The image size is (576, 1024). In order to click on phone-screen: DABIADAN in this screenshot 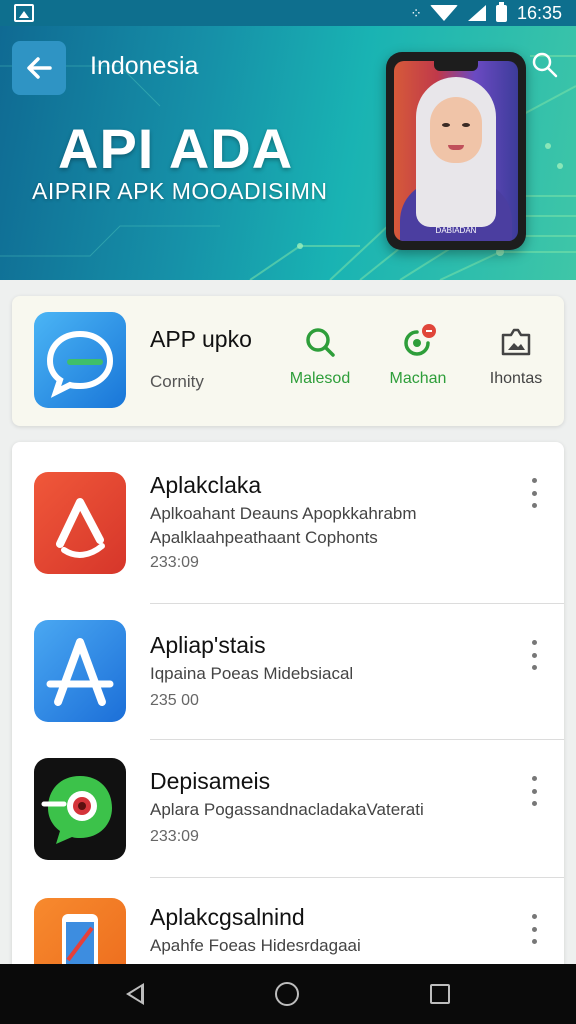, I will do `click(456, 151)`.